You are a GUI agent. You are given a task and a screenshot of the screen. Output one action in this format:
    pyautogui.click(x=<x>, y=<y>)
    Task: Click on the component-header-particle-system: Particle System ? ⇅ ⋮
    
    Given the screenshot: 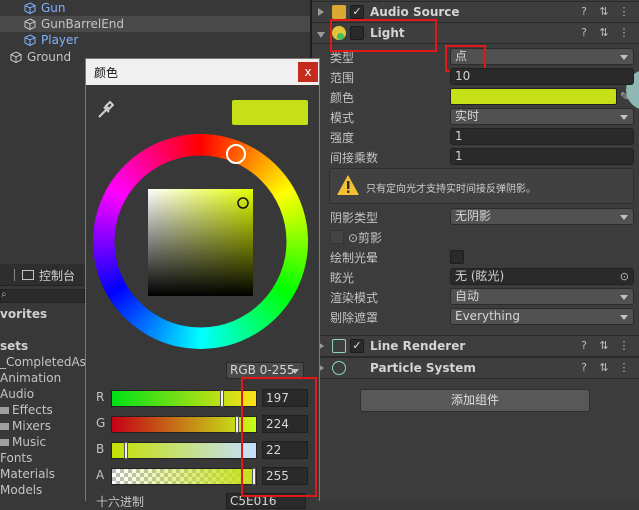 What is the action you would take?
    pyautogui.click(x=475, y=368)
    